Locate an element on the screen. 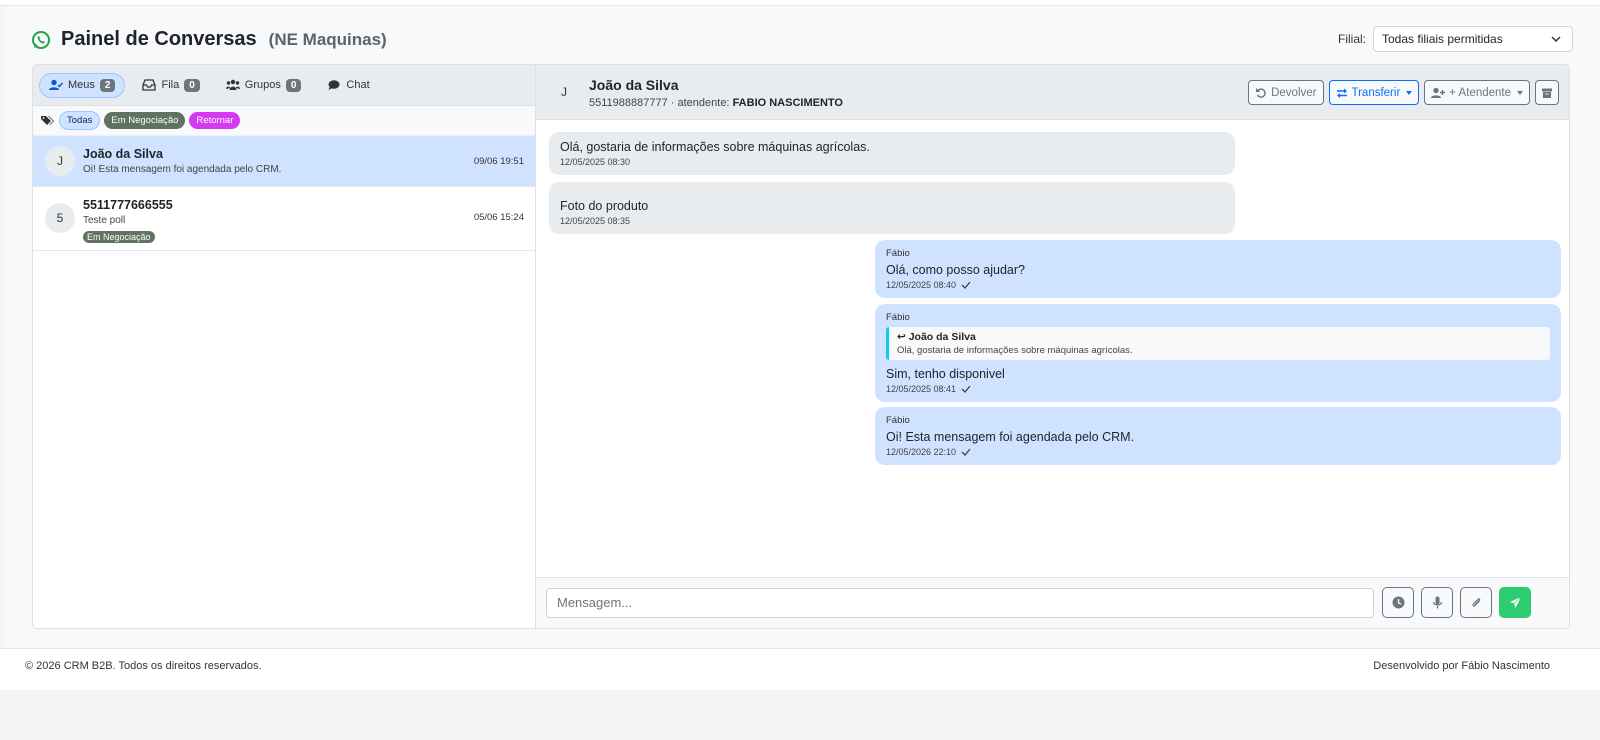 Image resolution: width=1600 pixels, height=740 pixels. record-audio-button is located at coordinates (1437, 602).